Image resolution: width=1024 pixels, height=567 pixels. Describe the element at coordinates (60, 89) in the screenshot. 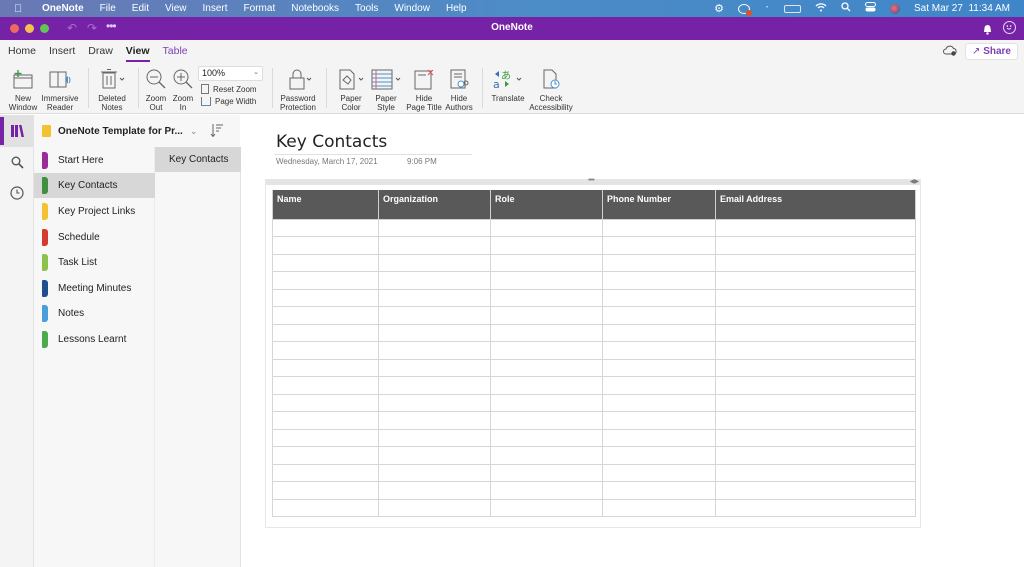

I see `immersive-reader-button: Immersive Reader` at that location.